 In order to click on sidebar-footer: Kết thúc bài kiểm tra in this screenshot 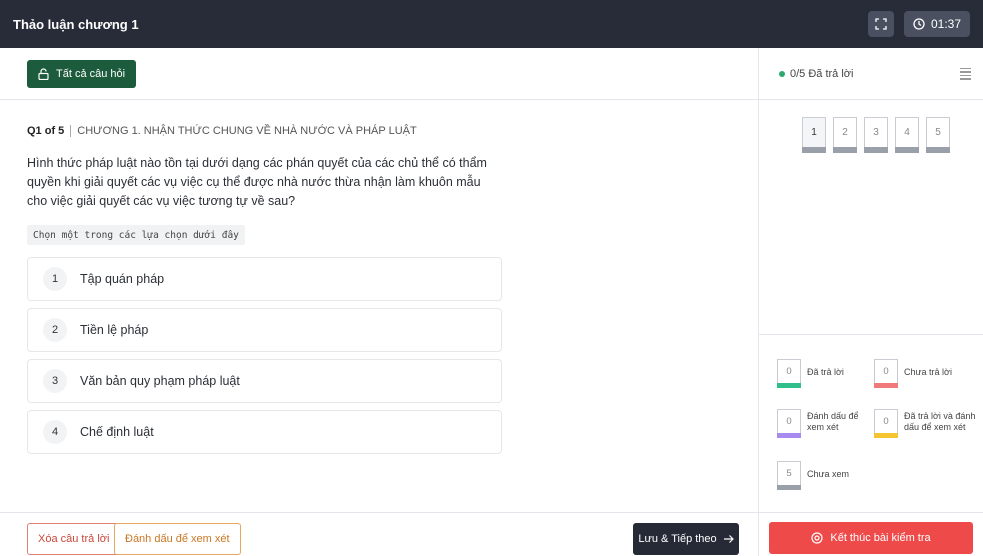, I will do `click(871, 534)`.